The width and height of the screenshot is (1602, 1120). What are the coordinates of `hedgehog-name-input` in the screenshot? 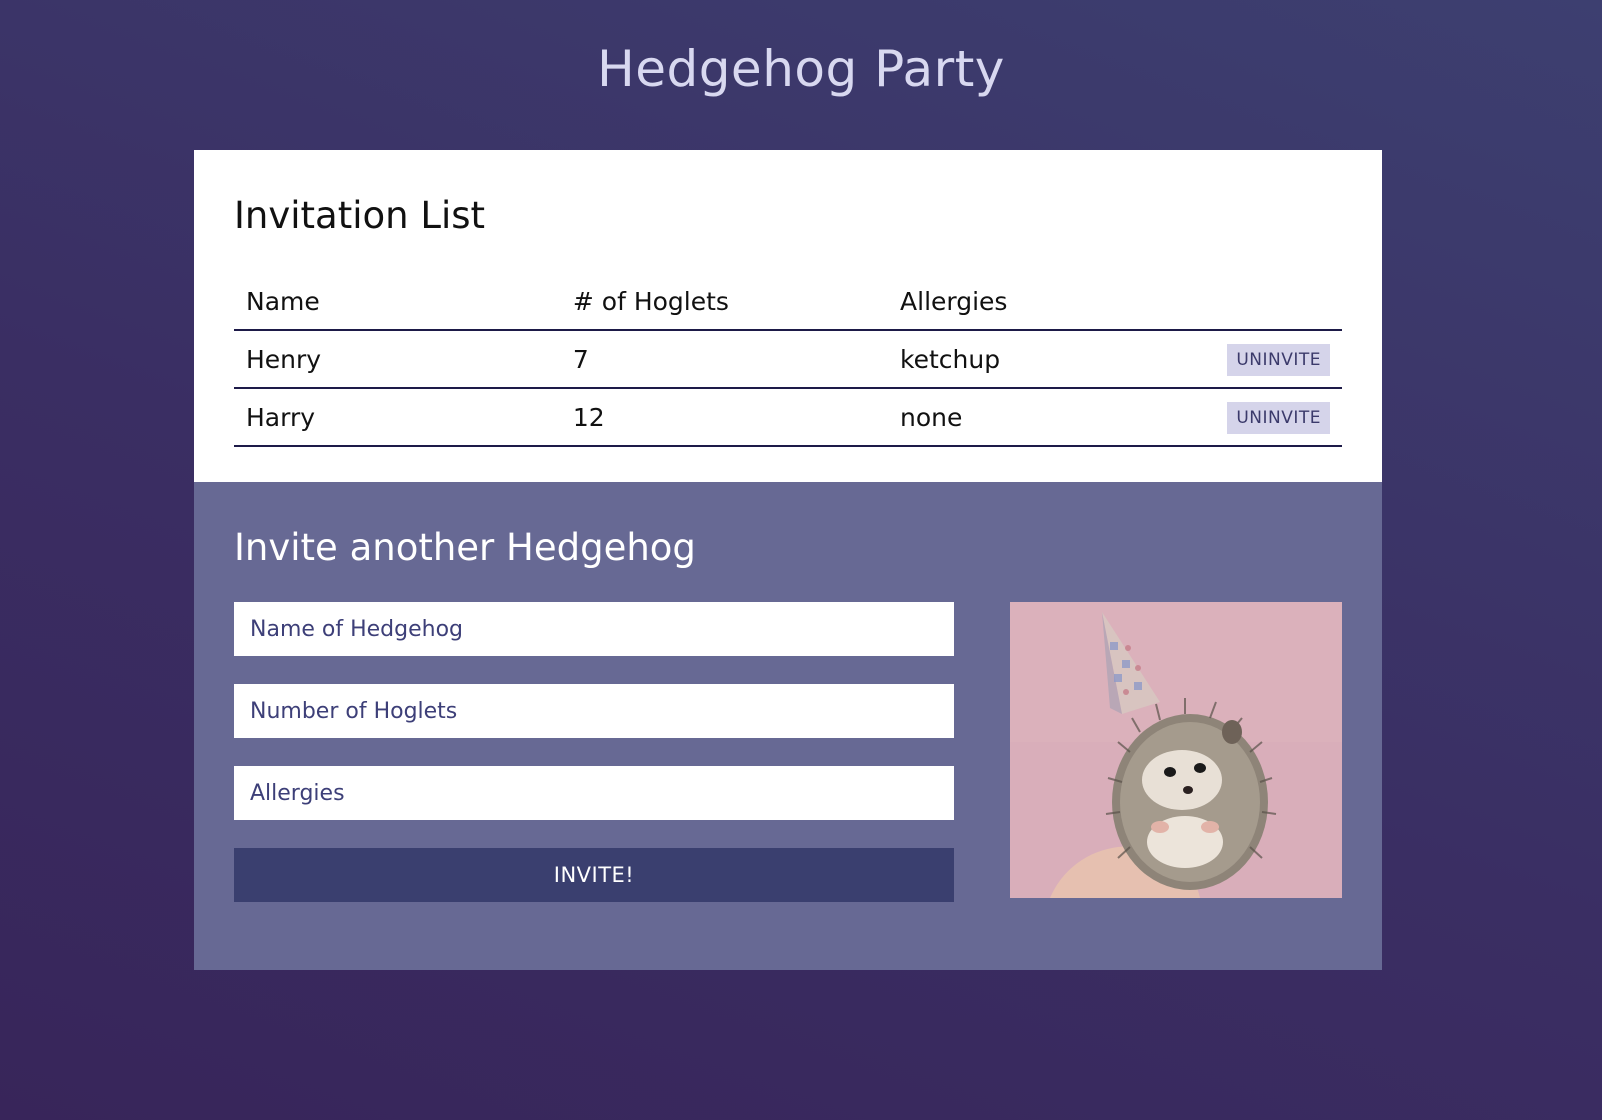 It's located at (594, 629).